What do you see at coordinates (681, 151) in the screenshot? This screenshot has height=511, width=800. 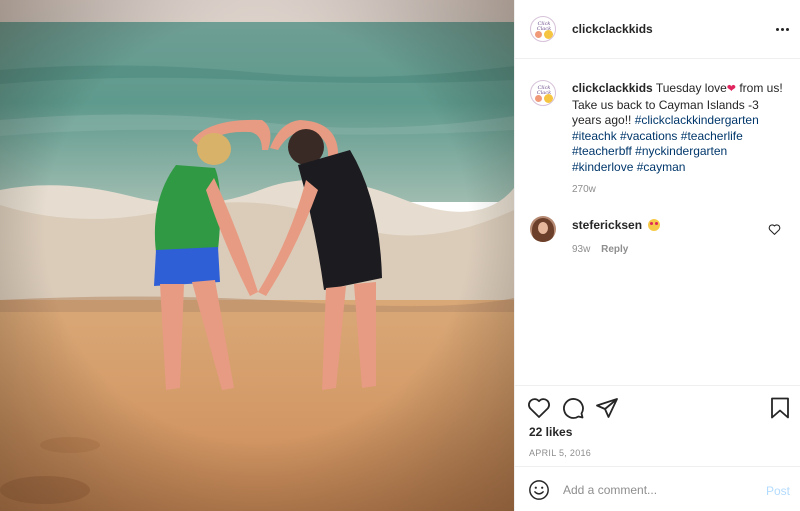 I see `hashtag-link: #nyckindergarten` at bounding box center [681, 151].